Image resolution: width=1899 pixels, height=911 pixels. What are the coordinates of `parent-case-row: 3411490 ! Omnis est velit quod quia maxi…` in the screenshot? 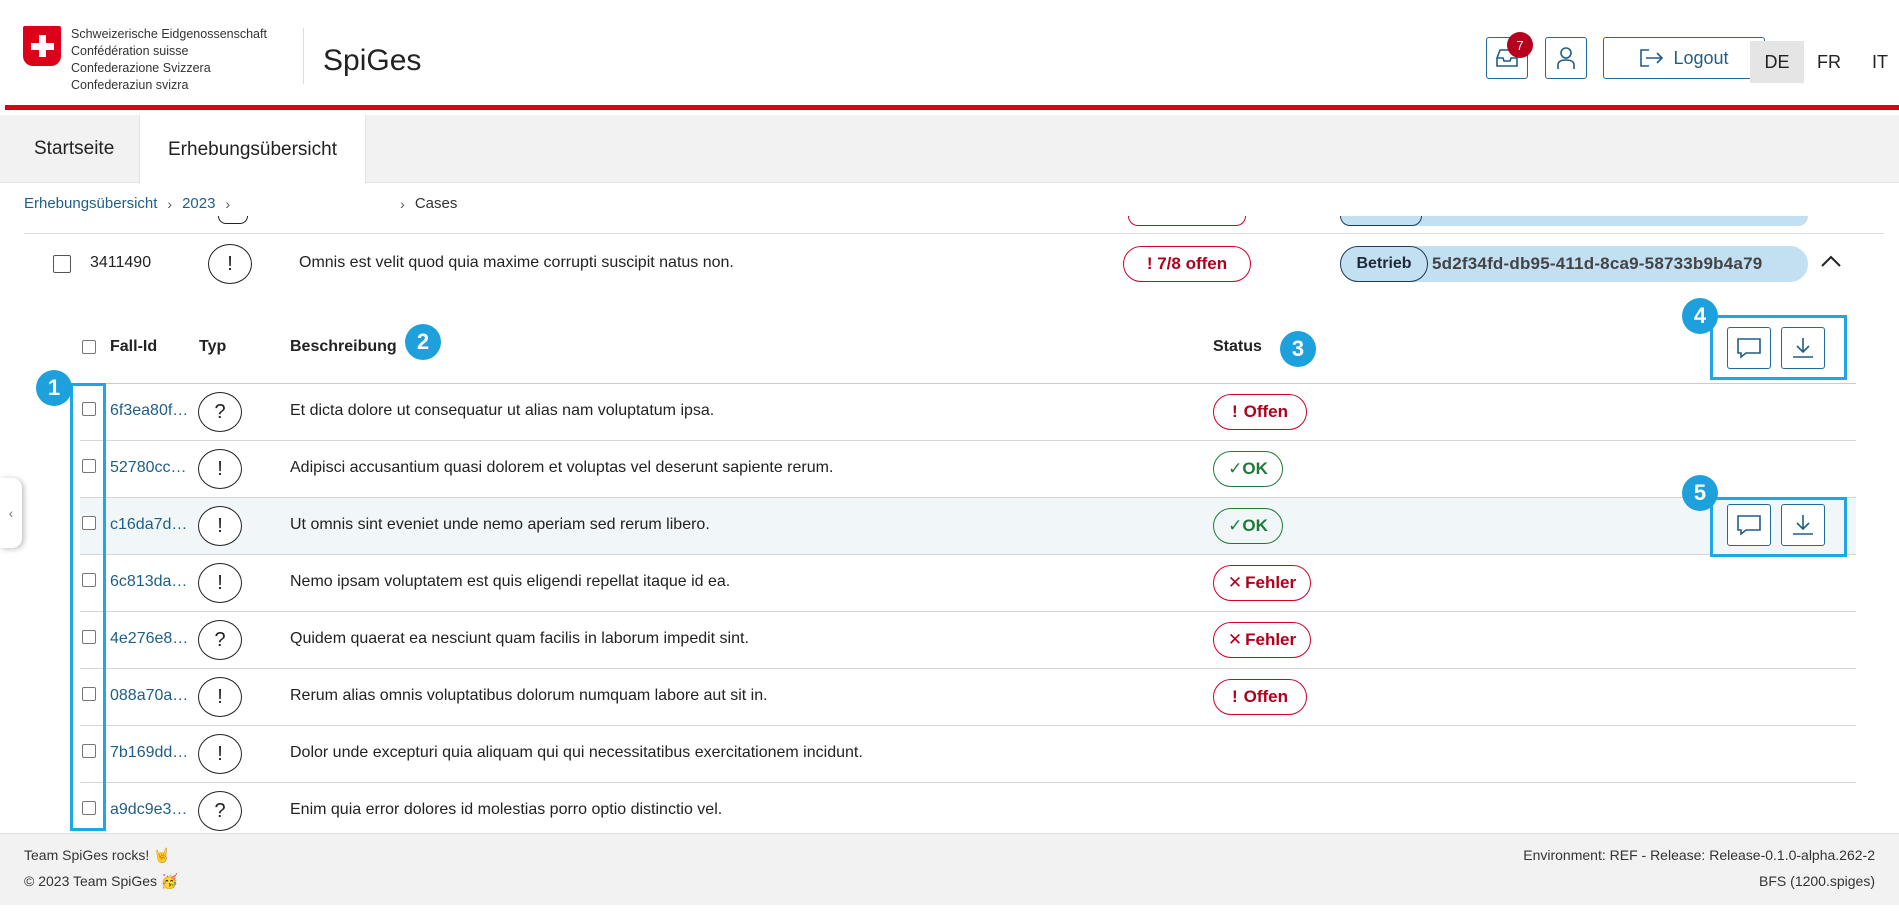 It's located at (949, 265).